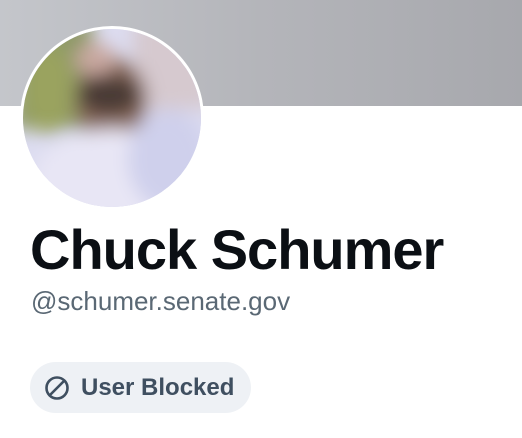 Image resolution: width=522 pixels, height=438 pixels. I want to click on avatar, so click(112, 118).